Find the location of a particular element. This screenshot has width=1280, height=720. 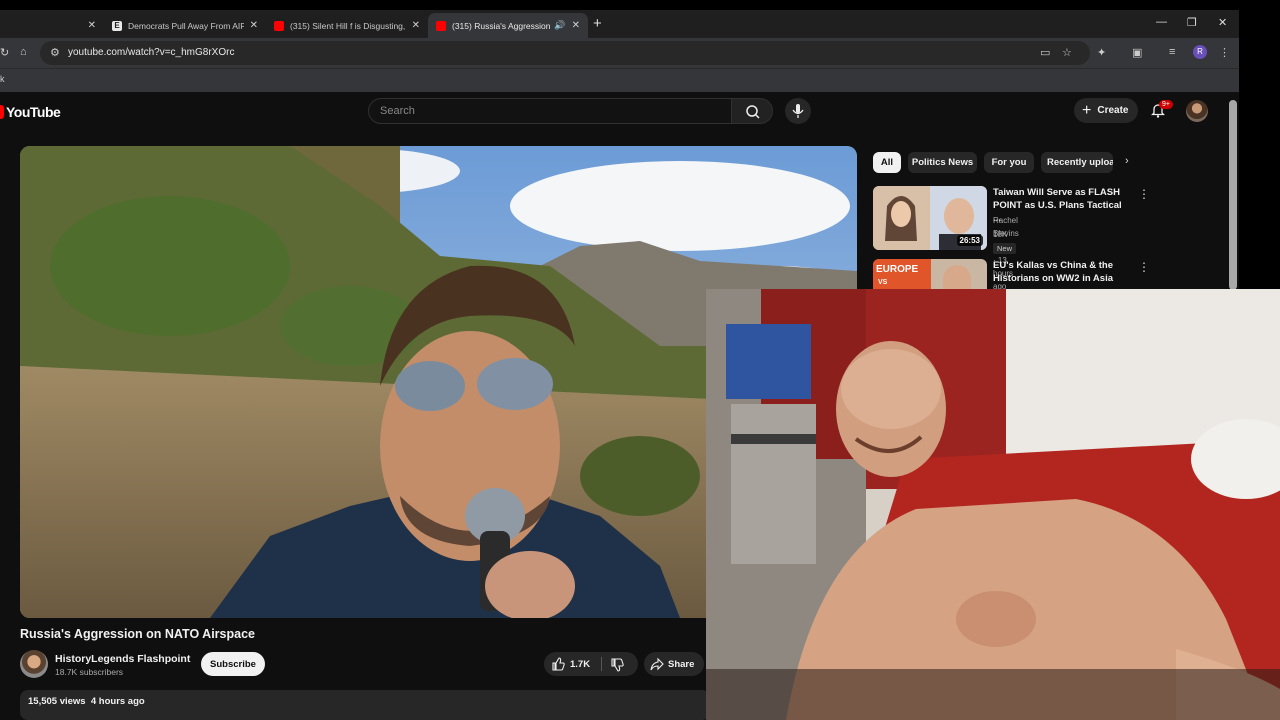

tab-2: E Democrats Pull Away From AIPAC ✕ is located at coordinates (185, 25).